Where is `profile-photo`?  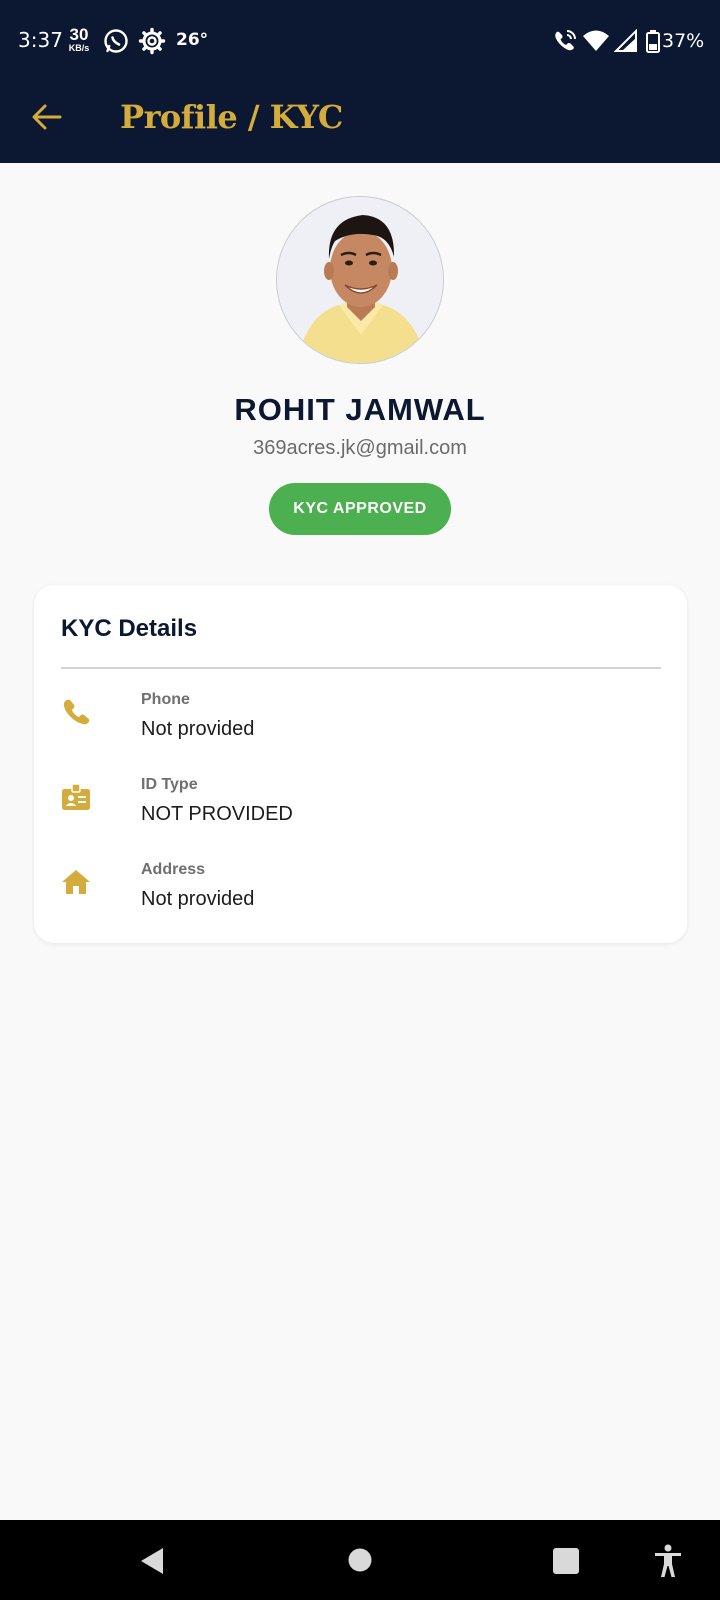
profile-photo is located at coordinates (360, 280).